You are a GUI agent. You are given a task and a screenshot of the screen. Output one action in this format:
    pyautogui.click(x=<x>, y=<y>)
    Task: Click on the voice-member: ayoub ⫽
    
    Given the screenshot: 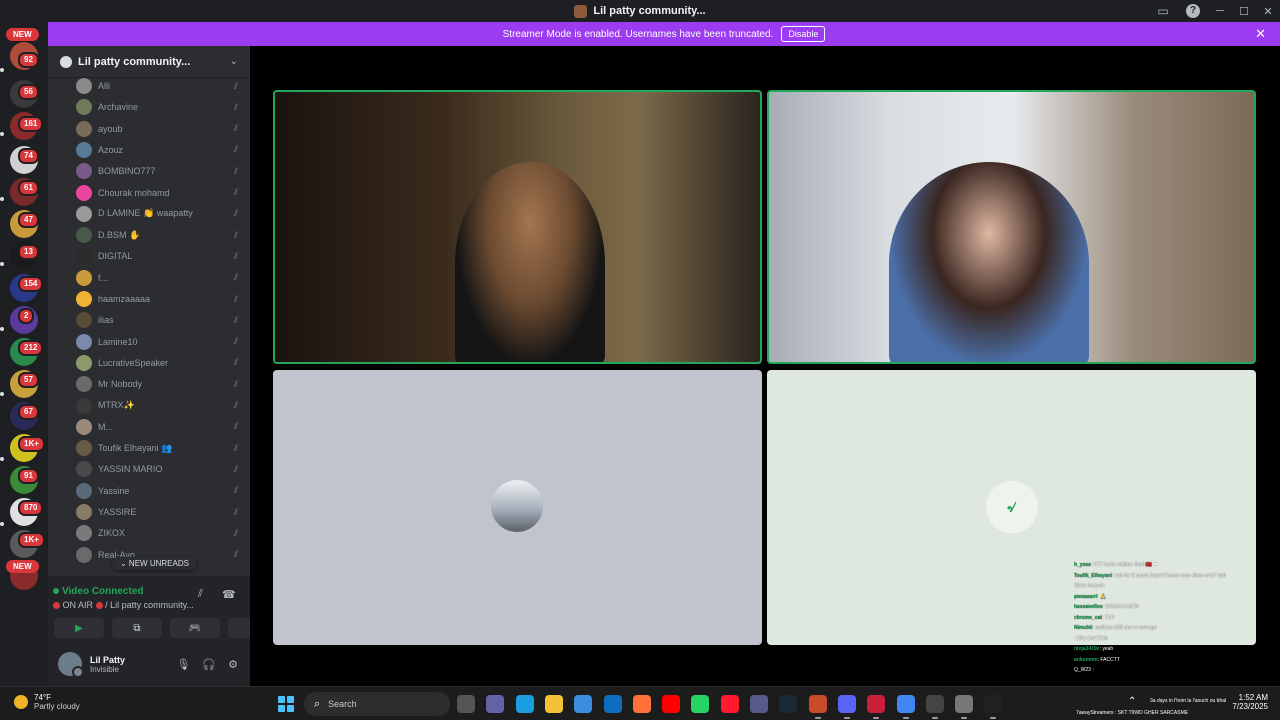 What is the action you would take?
    pyautogui.click(x=159, y=129)
    